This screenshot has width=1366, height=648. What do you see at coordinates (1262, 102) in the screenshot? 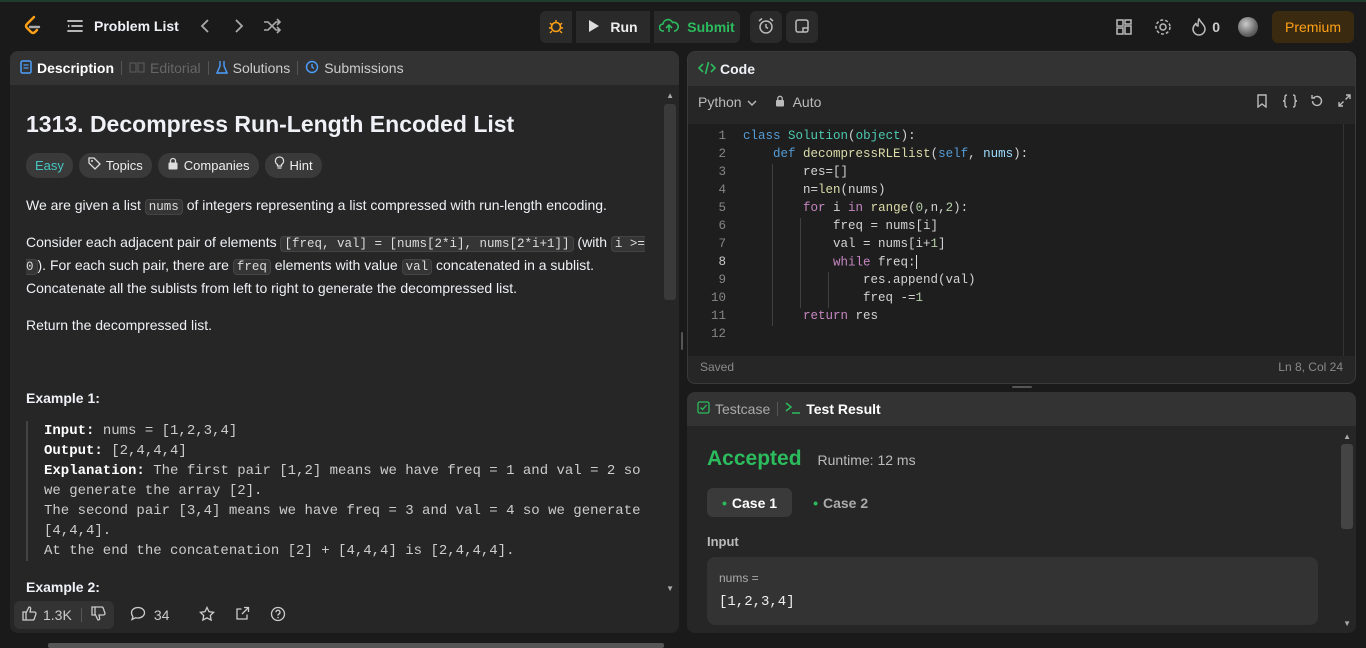
I see `bookmark-icon` at bounding box center [1262, 102].